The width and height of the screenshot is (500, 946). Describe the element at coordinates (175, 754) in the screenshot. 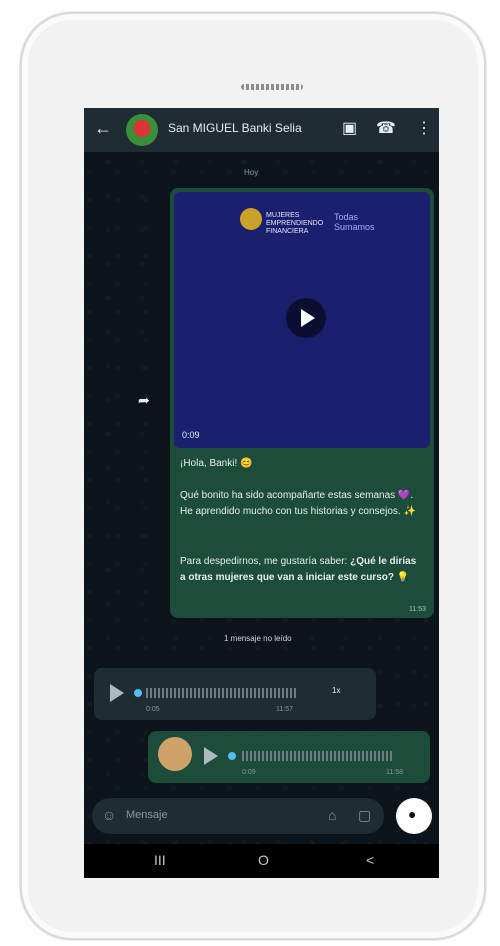

I see `sender-avatar` at that location.